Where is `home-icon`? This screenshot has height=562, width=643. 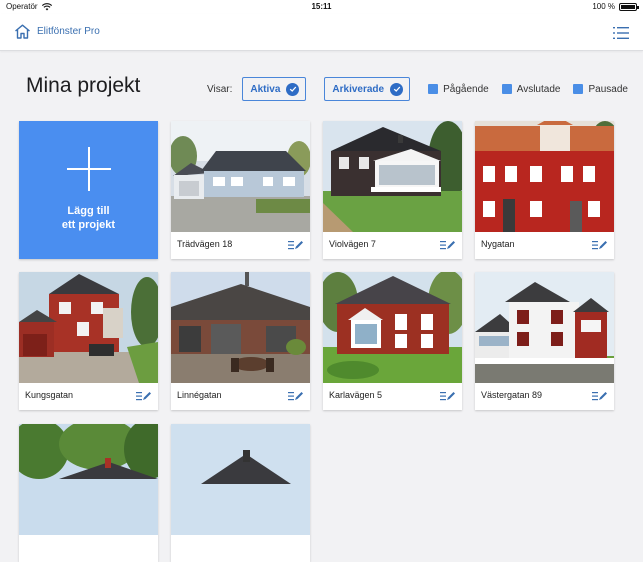 home-icon is located at coordinates (22, 31).